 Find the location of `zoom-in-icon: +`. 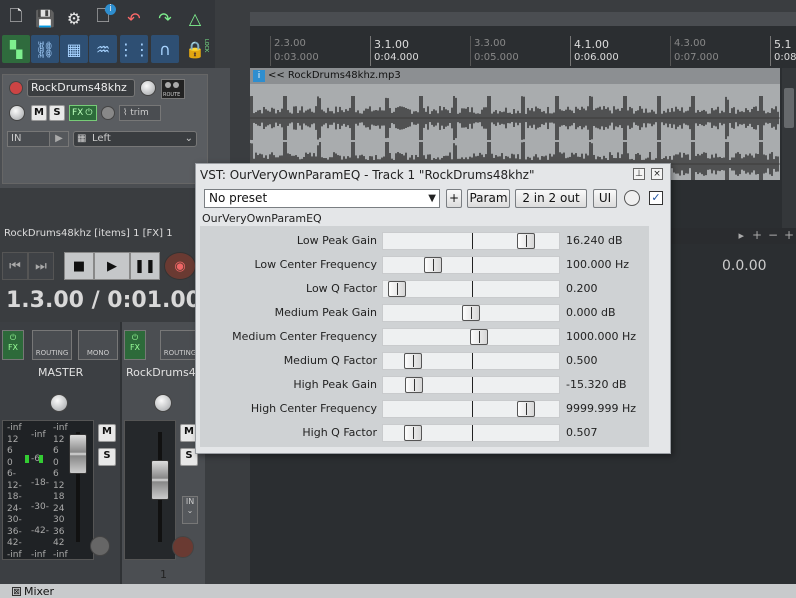

zoom-in-icon: + is located at coordinates (757, 235).